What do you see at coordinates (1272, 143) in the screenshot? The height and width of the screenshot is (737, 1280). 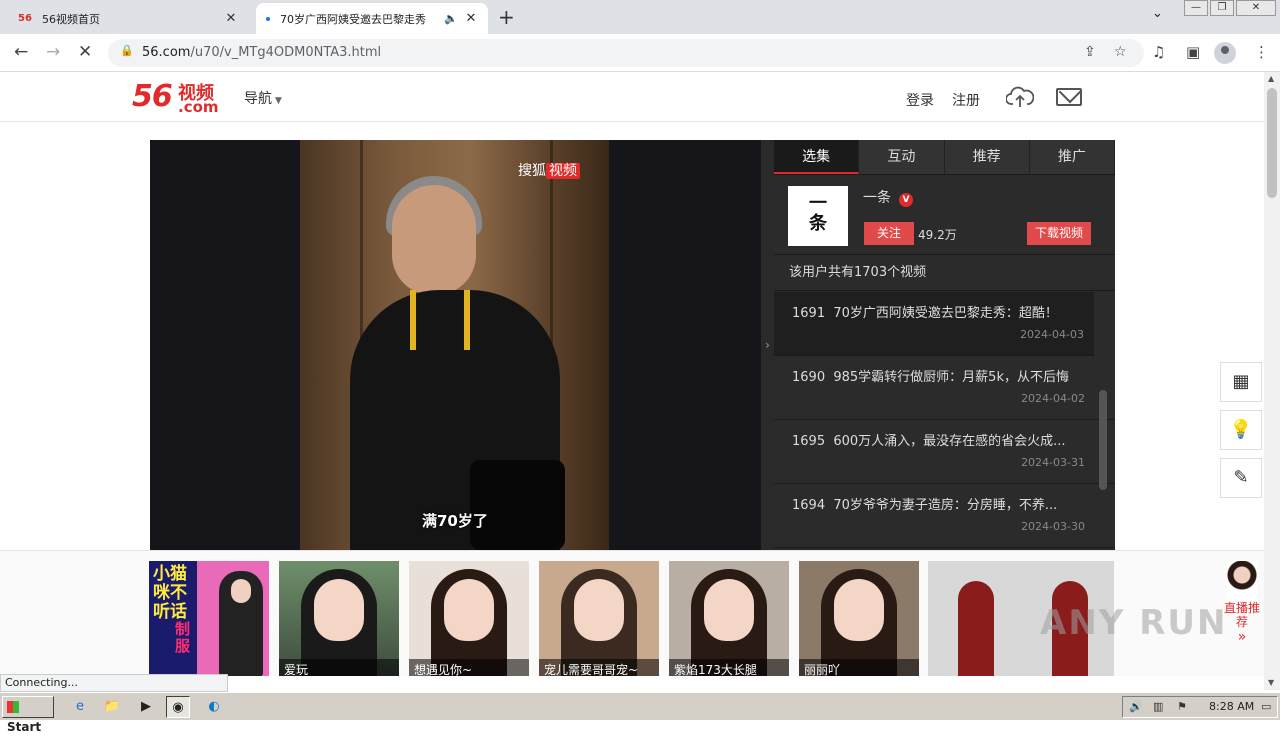 I see `scrollbar-thumb` at bounding box center [1272, 143].